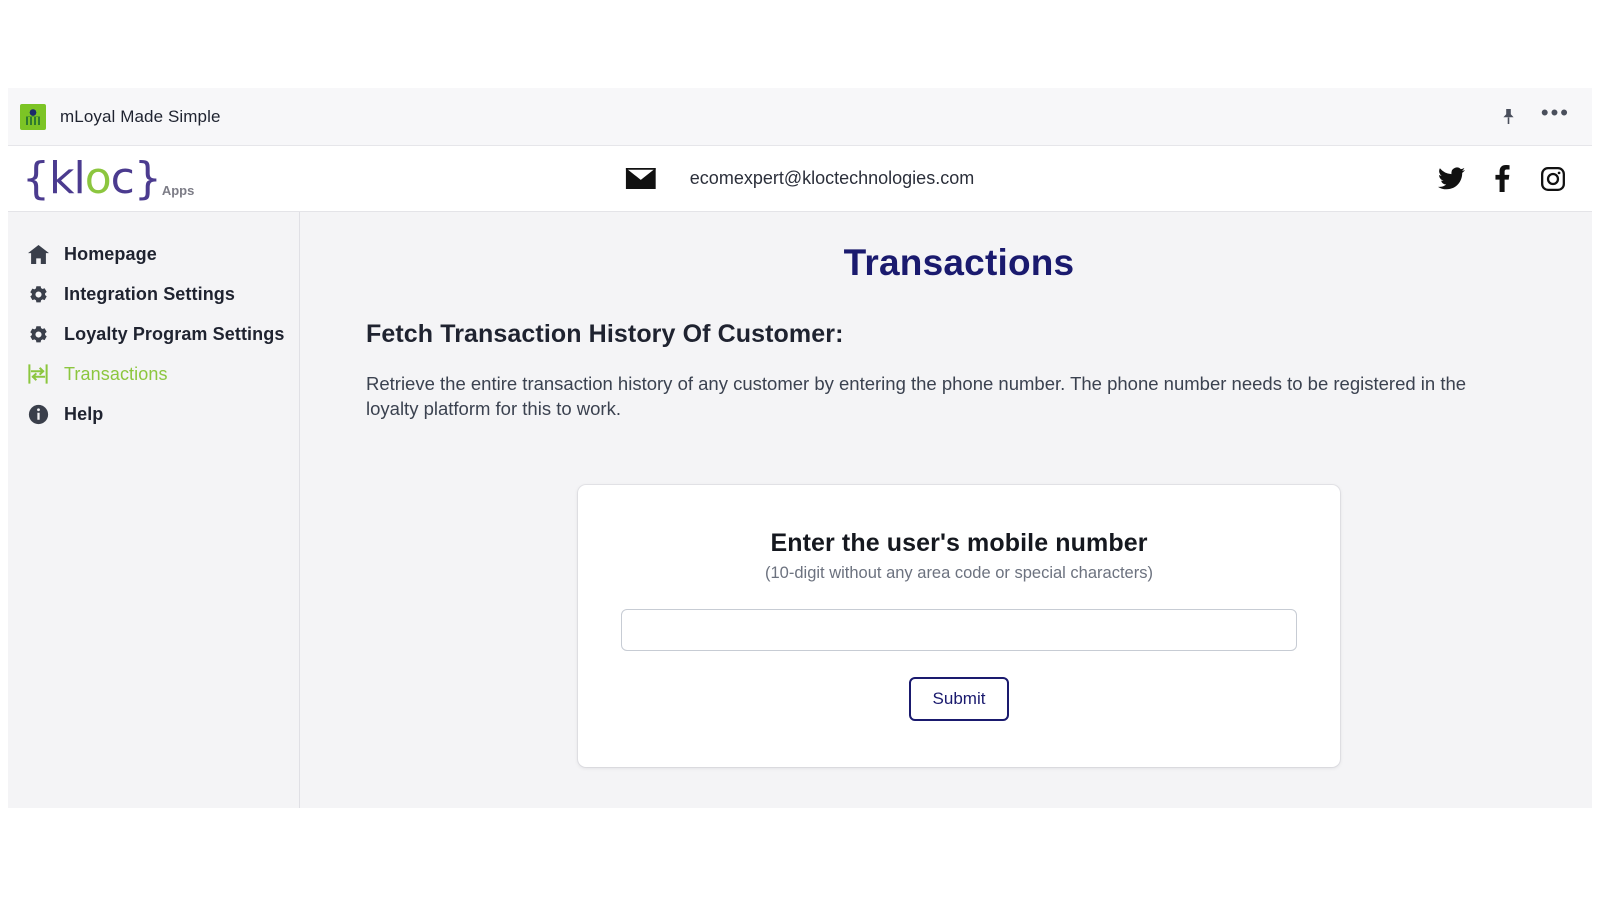 The image size is (1600, 900). What do you see at coordinates (178, 190) in the screenshot?
I see `logo-suffix-apps: Apps` at bounding box center [178, 190].